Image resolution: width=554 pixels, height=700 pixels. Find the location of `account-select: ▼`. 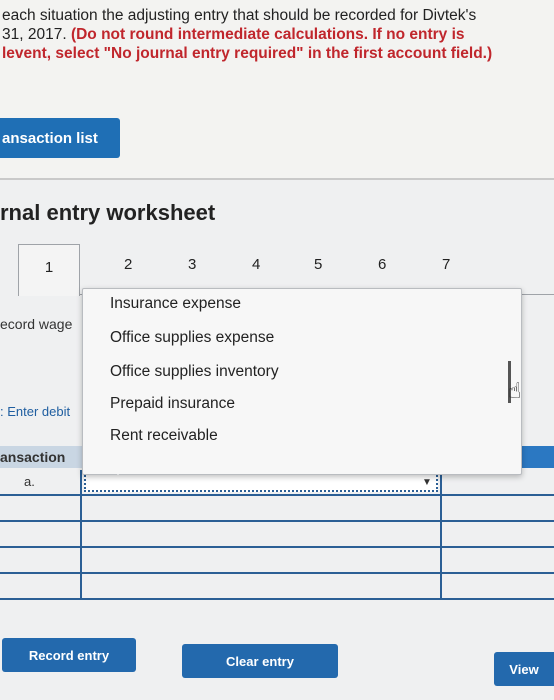

account-select: ▼ is located at coordinates (261, 482).